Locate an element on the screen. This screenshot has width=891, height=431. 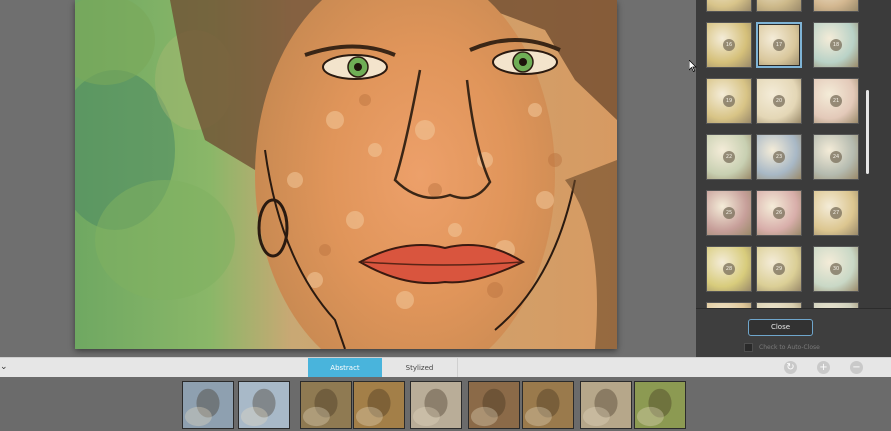
texture-thumb-22: 22 is located at coordinates (729, 157).